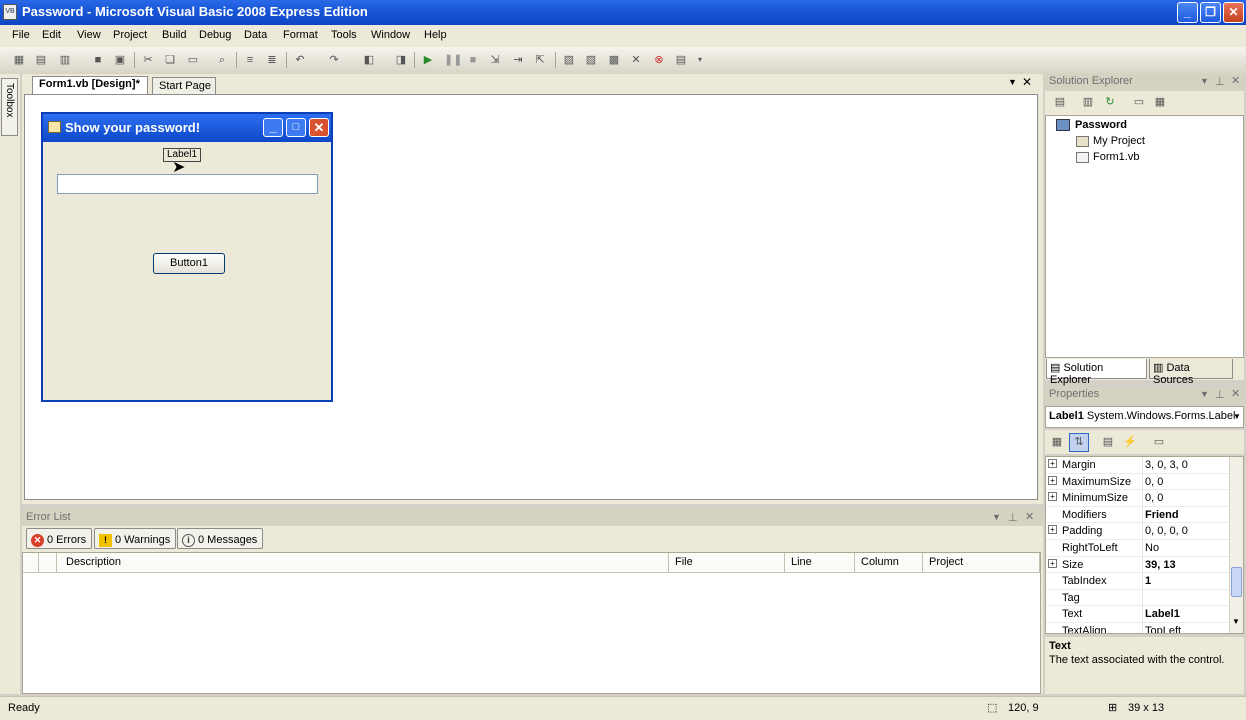 The image size is (1246, 720). I want to click on menu-data: Data, so click(255, 35).